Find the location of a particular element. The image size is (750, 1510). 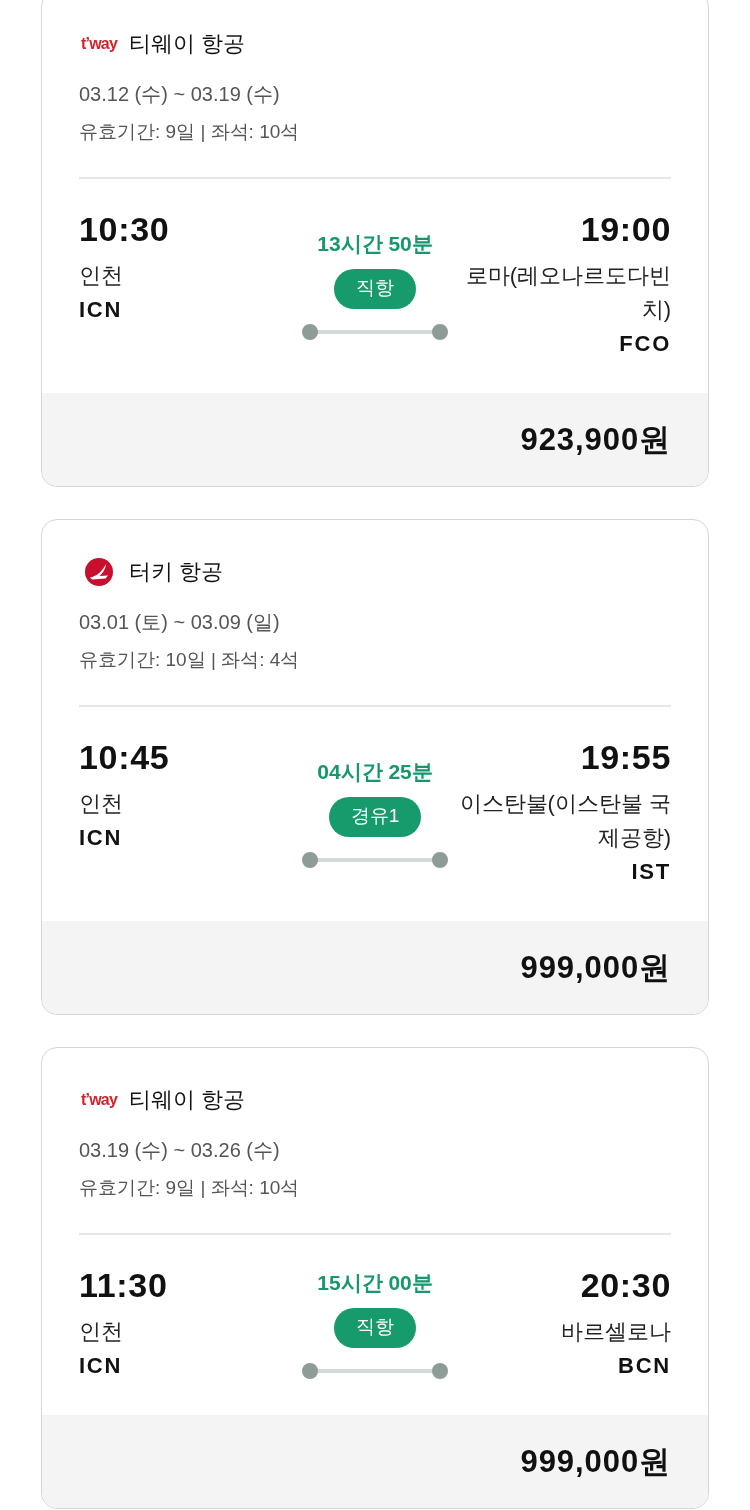

arrival-time: 19:55 is located at coordinates (625, 757).